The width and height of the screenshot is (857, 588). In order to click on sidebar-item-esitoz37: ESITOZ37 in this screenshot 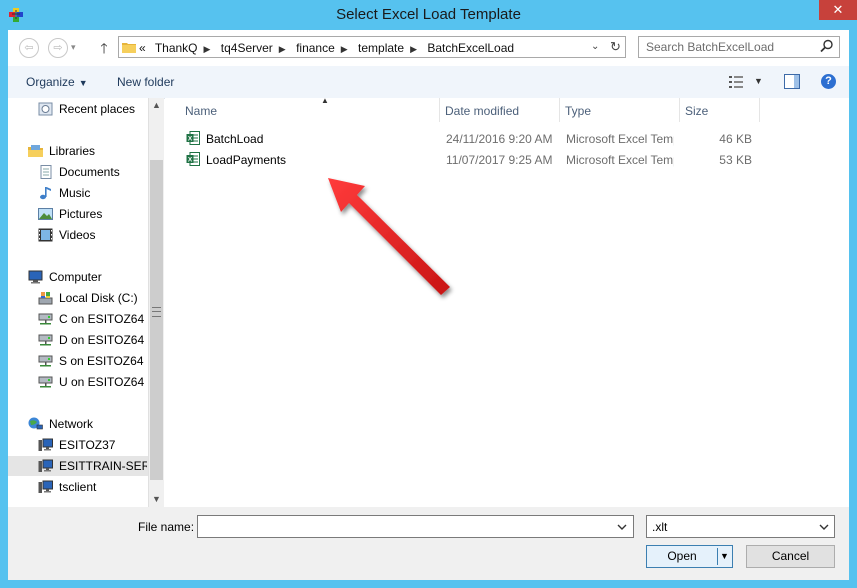, I will do `click(78, 445)`.